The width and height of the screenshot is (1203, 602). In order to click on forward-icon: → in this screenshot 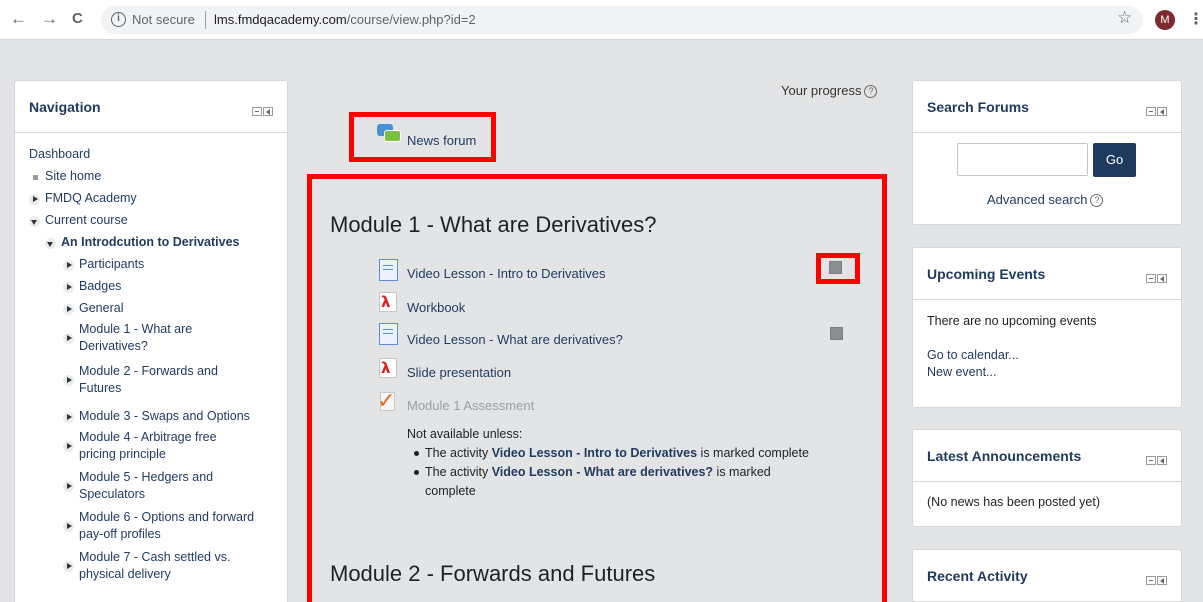, I will do `click(49, 19)`.